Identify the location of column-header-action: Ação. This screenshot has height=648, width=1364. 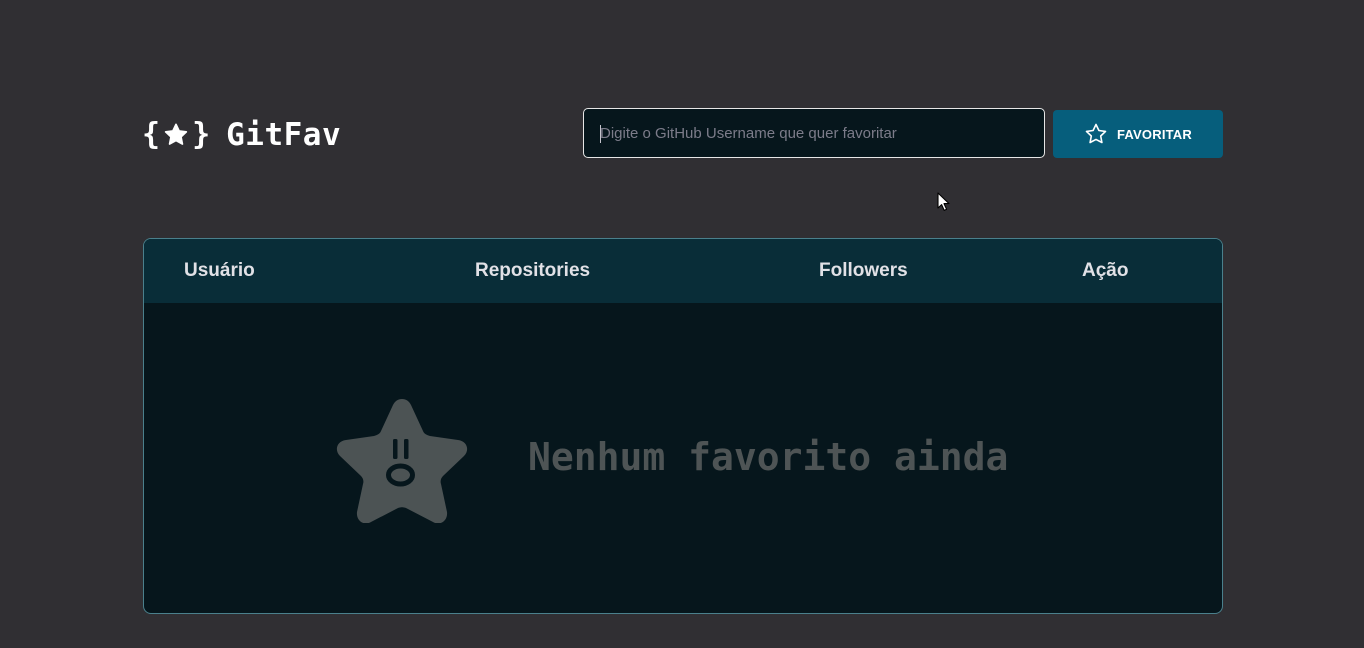
(1105, 270).